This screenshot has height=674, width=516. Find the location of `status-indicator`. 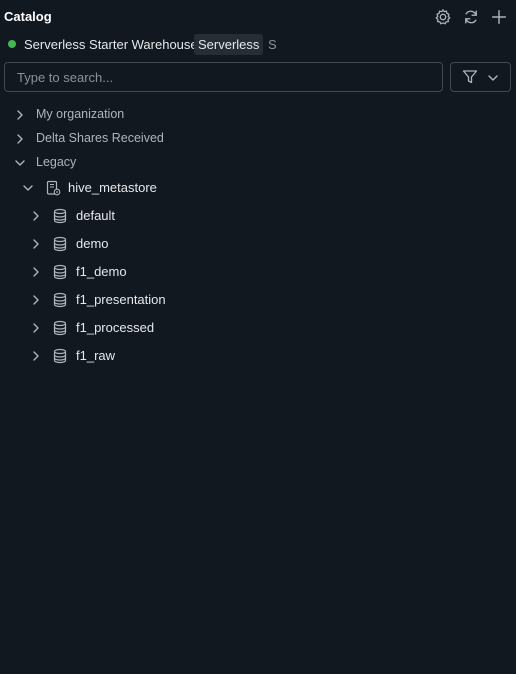

status-indicator is located at coordinates (12, 44).